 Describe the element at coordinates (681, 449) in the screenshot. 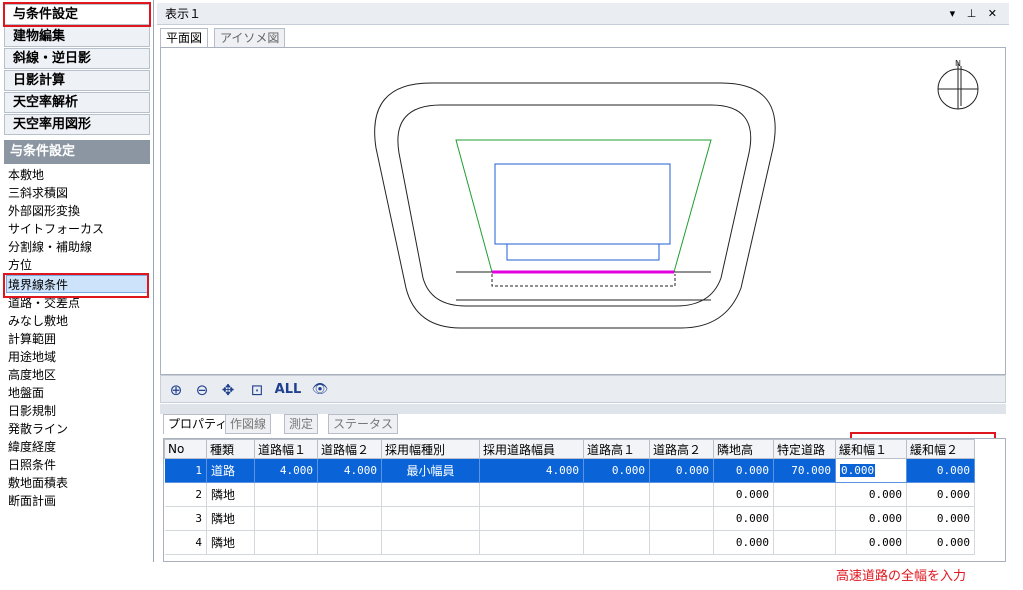

I see `col-header-road-height-2: 道路高２` at that location.